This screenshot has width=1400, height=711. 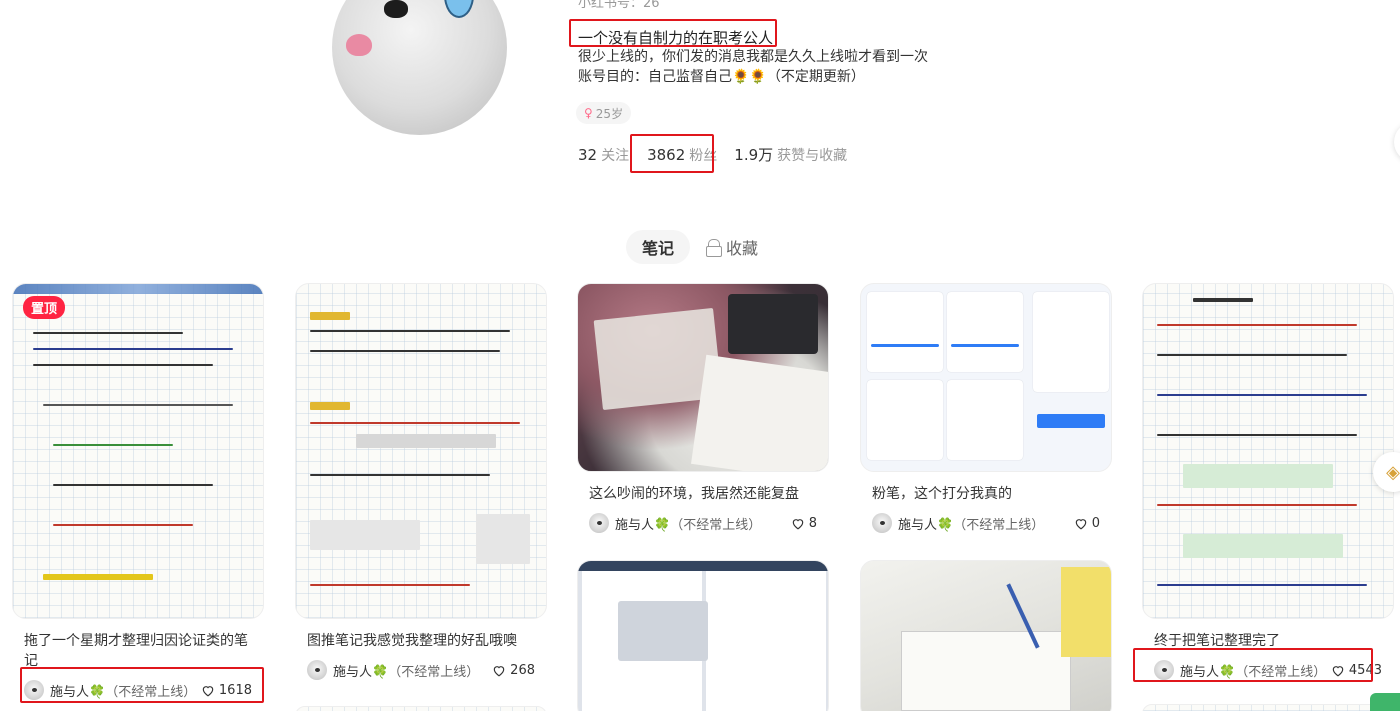 What do you see at coordinates (986, 671) in the screenshot?
I see `cover-table` at bounding box center [986, 671].